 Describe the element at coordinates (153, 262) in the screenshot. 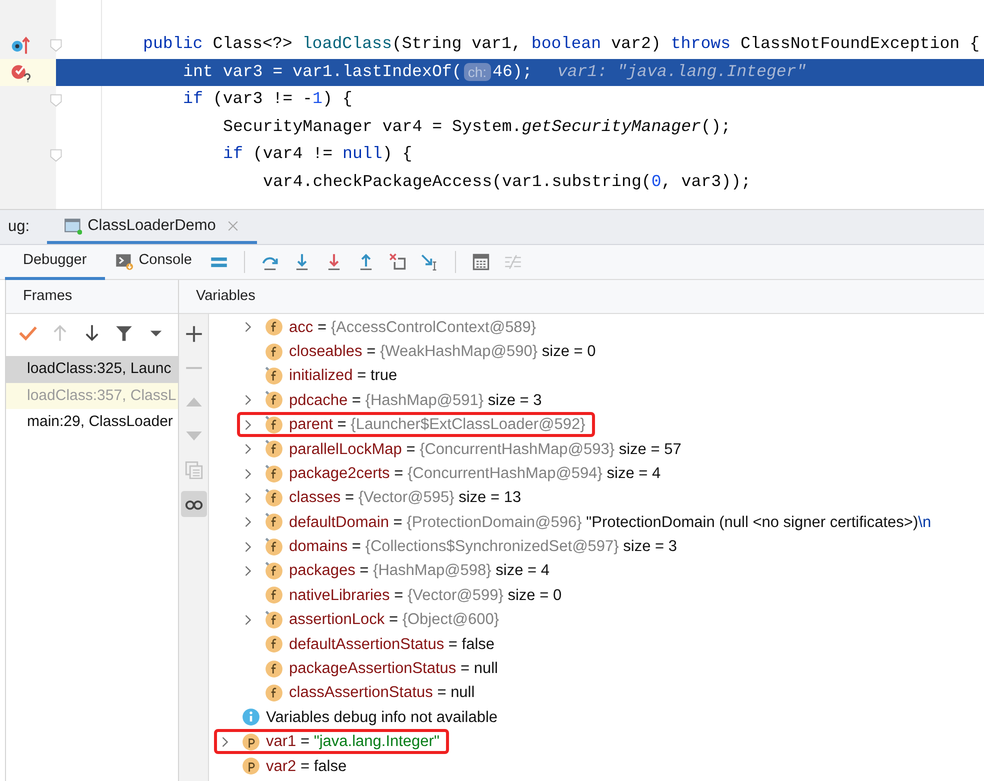

I see `tool-window-tab: Console` at that location.